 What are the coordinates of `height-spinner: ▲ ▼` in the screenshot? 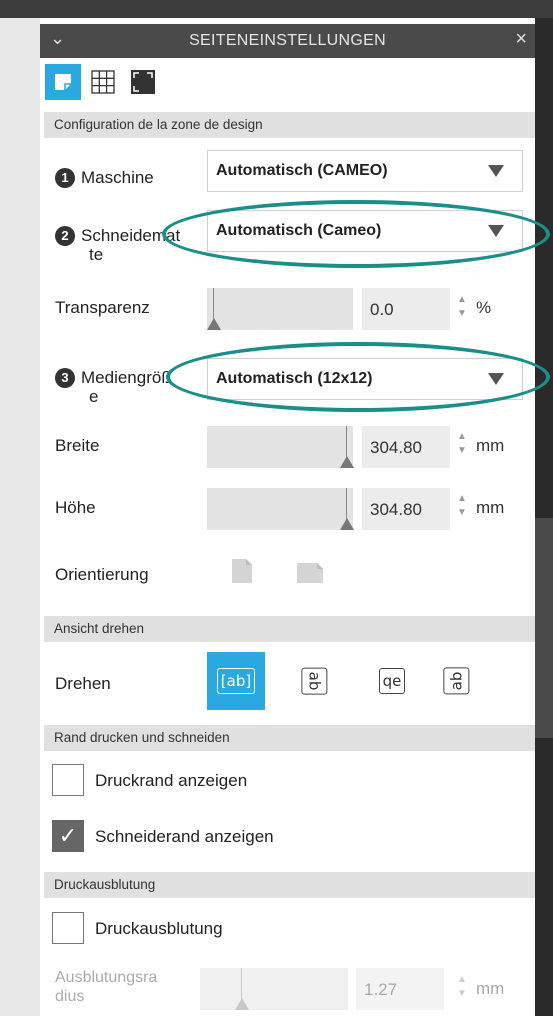 It's located at (462, 508).